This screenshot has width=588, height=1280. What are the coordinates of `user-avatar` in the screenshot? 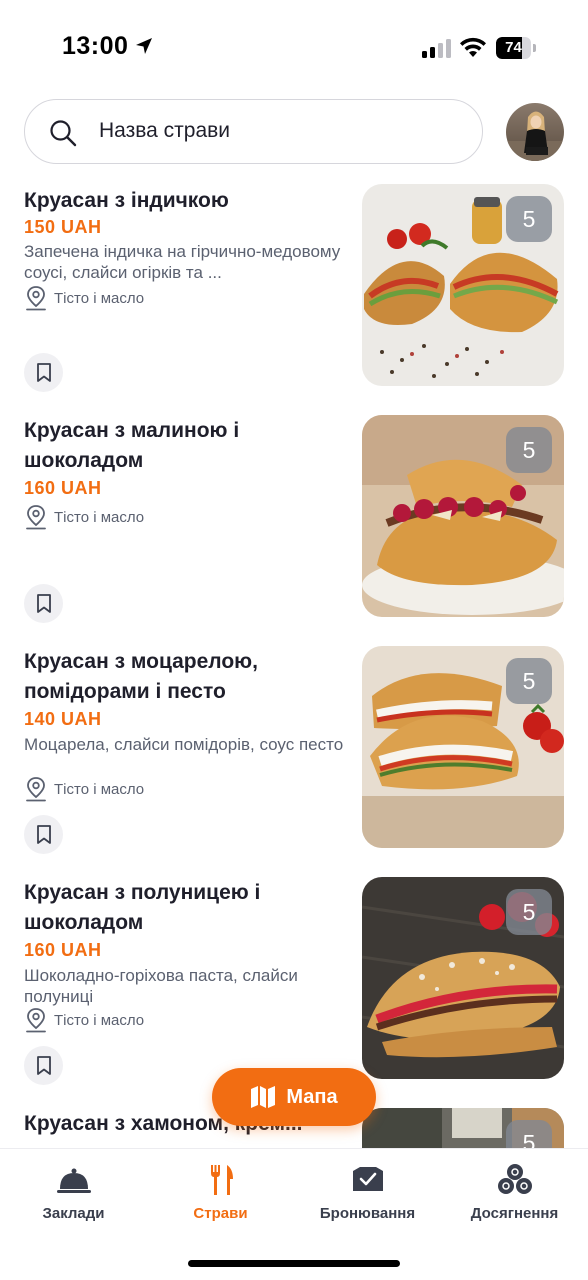 It's located at (535, 132).